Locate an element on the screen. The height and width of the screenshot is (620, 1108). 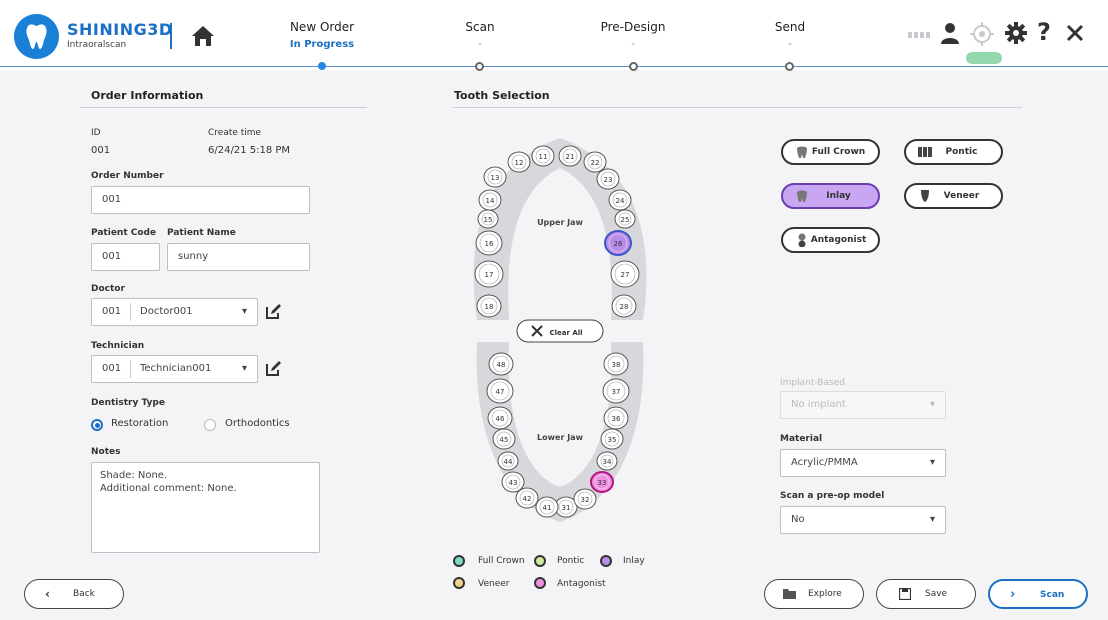
tooth-13: 13 is located at coordinates (495, 177).